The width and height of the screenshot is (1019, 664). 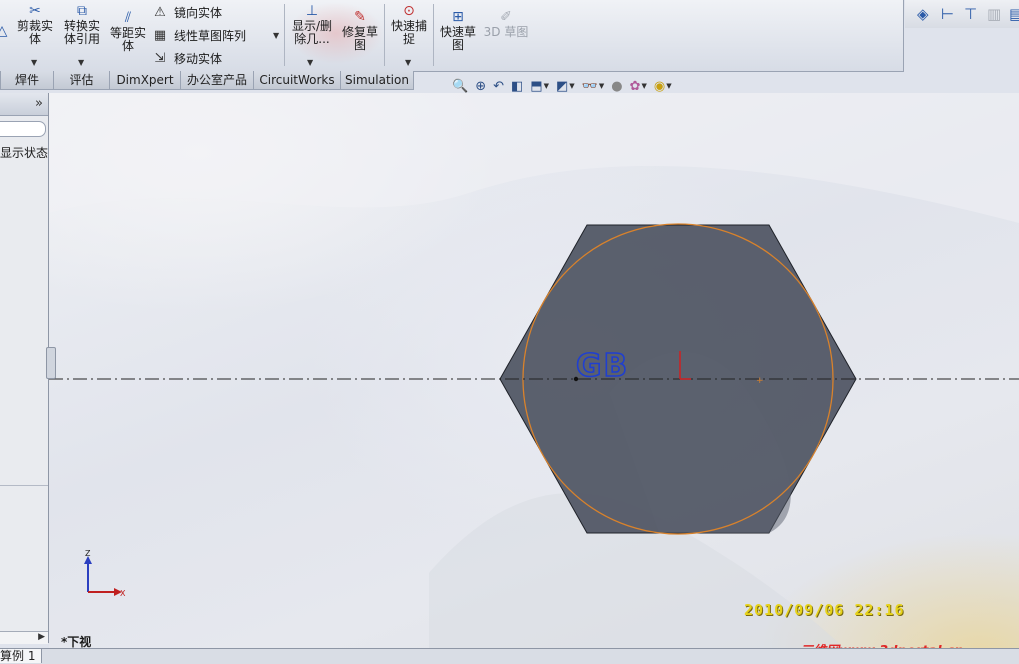 What do you see at coordinates (24, 153) in the screenshot?
I see `display-state-label: 显示状态` at bounding box center [24, 153].